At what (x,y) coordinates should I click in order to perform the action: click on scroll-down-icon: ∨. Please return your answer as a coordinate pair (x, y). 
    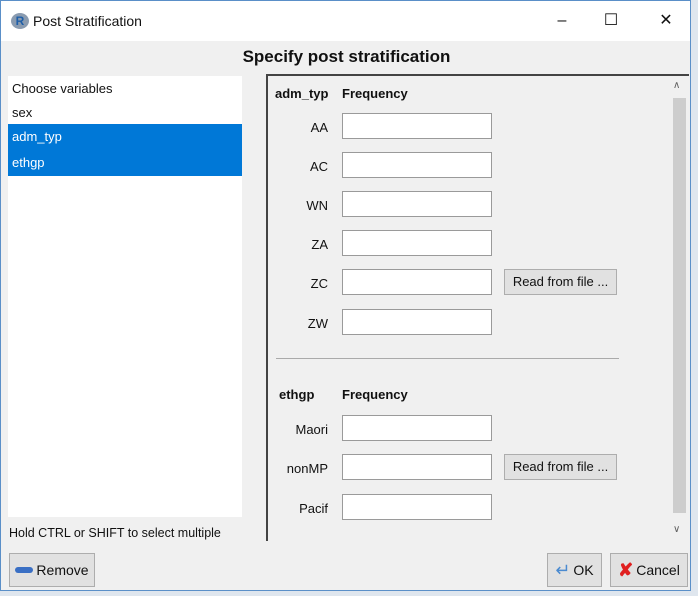
    Looking at the image, I should click on (676, 529).